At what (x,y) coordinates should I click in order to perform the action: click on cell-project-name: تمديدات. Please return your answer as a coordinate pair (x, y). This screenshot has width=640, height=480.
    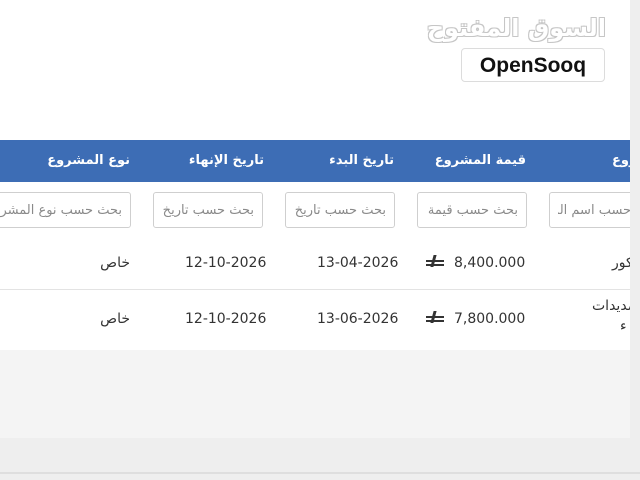
    Looking at the image, I should click on (611, 306).